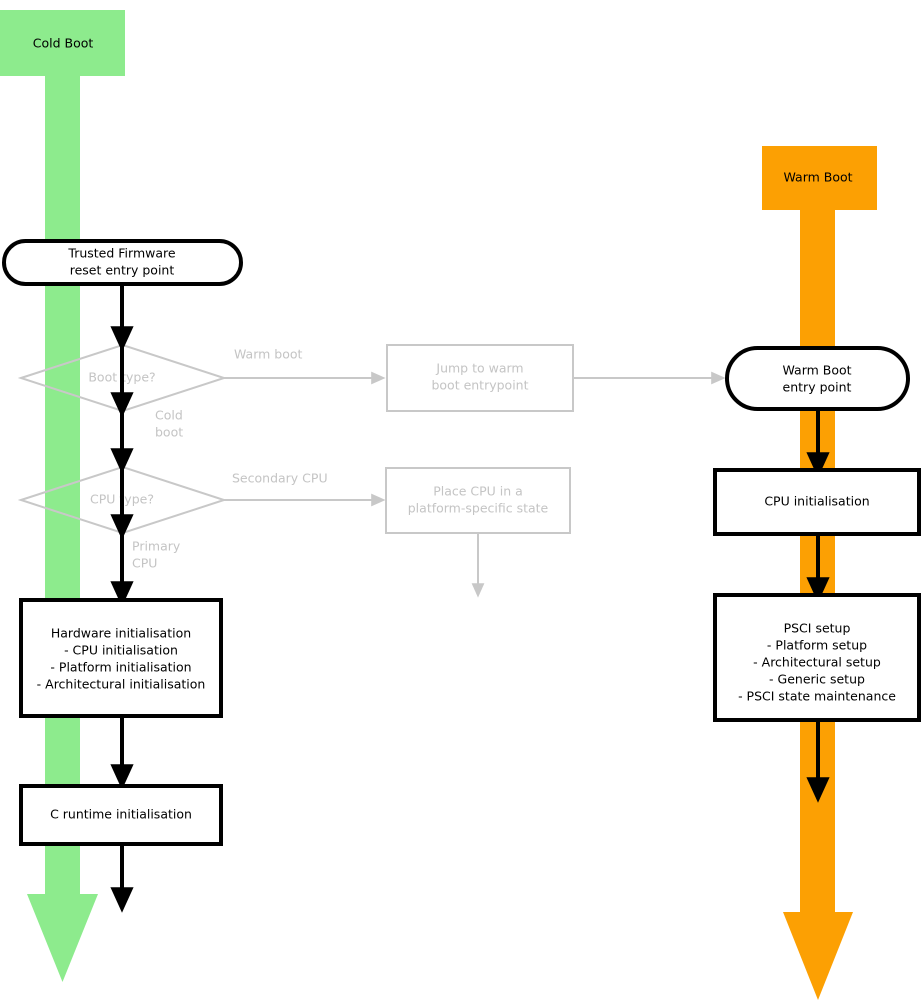  I want to click on node-warm-boot-entry-point-line2: entry point, so click(817, 387).